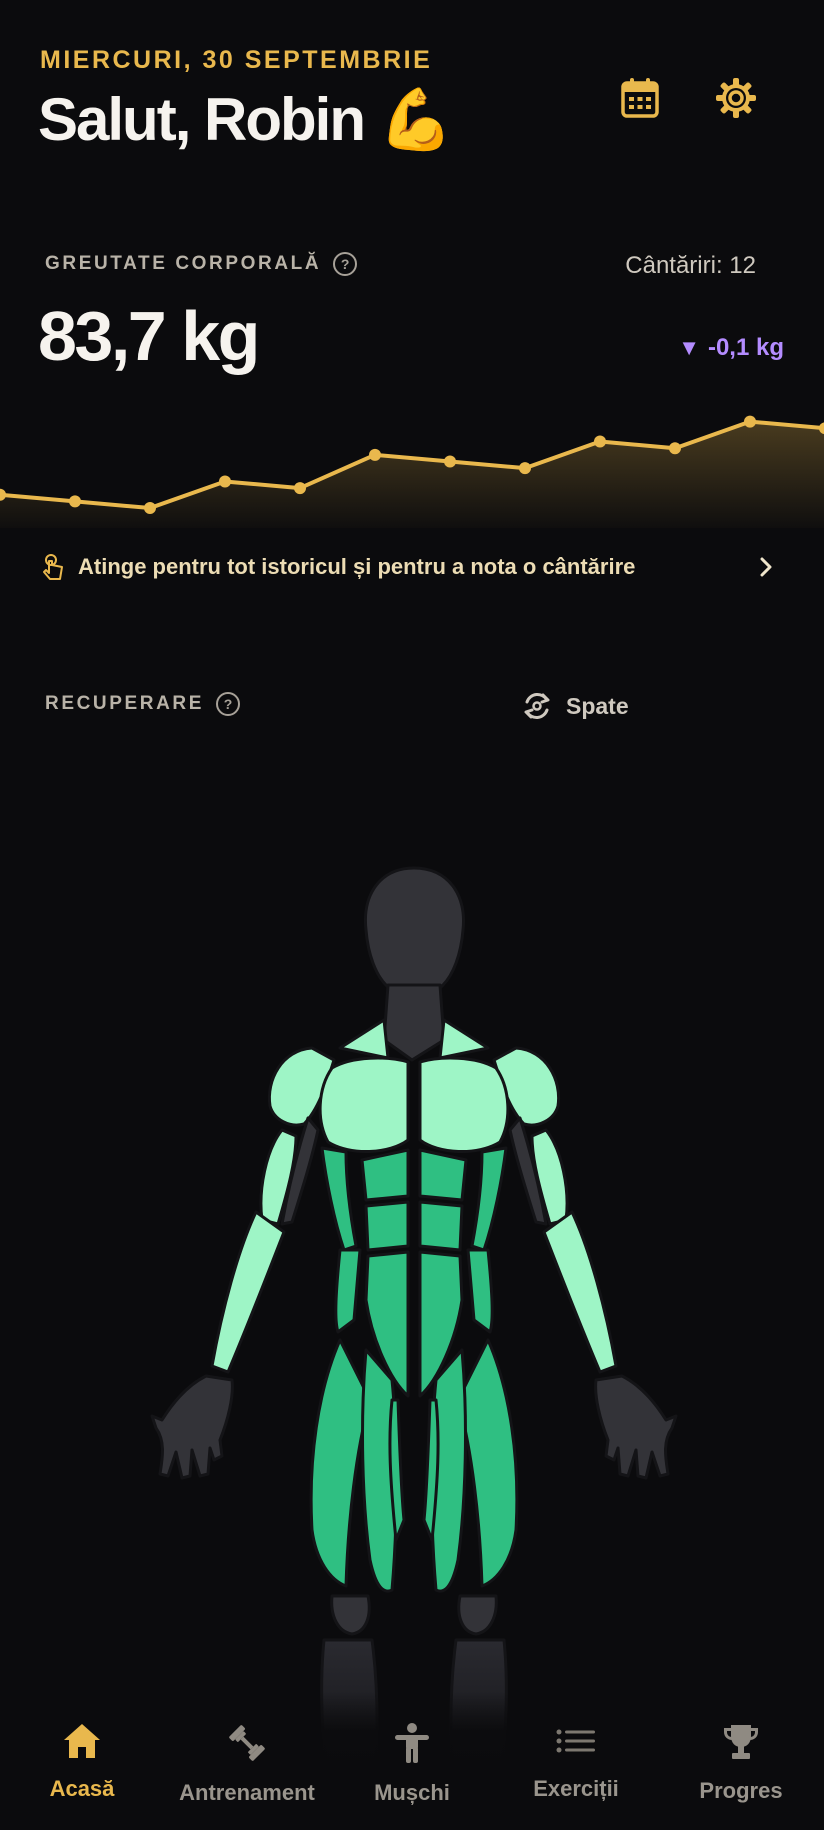 The width and height of the screenshot is (824, 1830). I want to click on hand-right, so click(636, 1427).